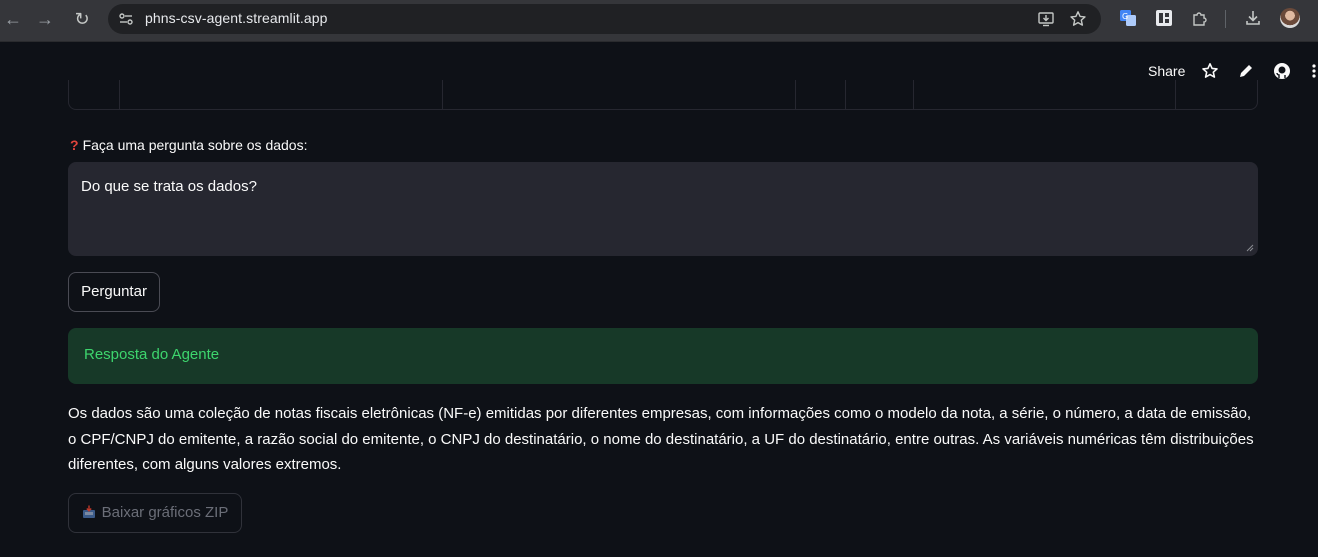 This screenshot has height=557, width=1318. Describe the element at coordinates (169, 186) in the screenshot. I see `question-text-value: Do que se trata os dados?` at that location.